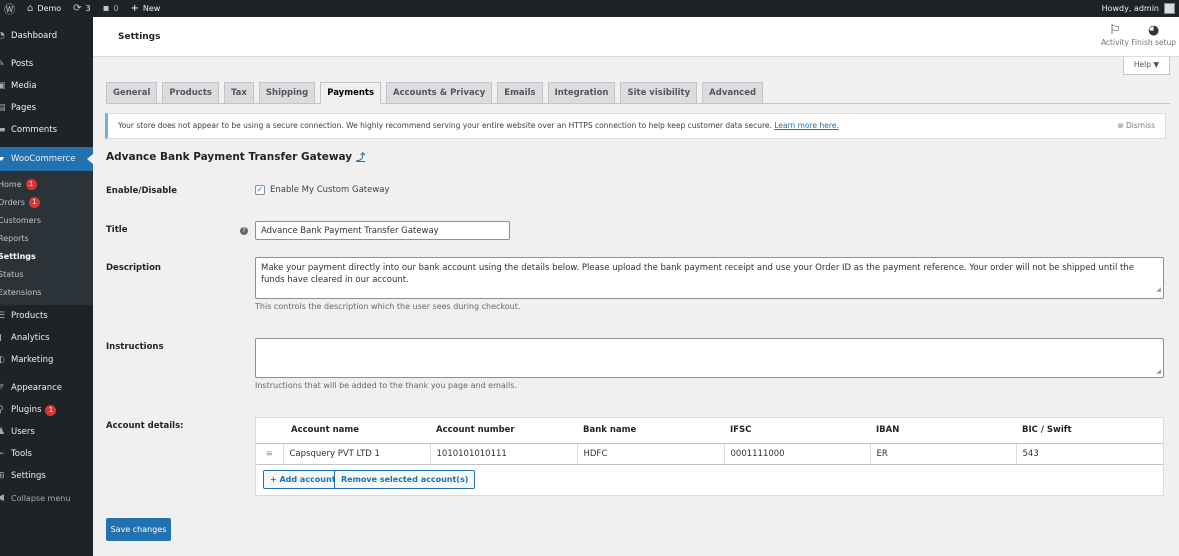 The width and height of the screenshot is (1179, 556). What do you see at coordinates (2, 388) in the screenshot?
I see `brush-icon: ✐` at bounding box center [2, 388].